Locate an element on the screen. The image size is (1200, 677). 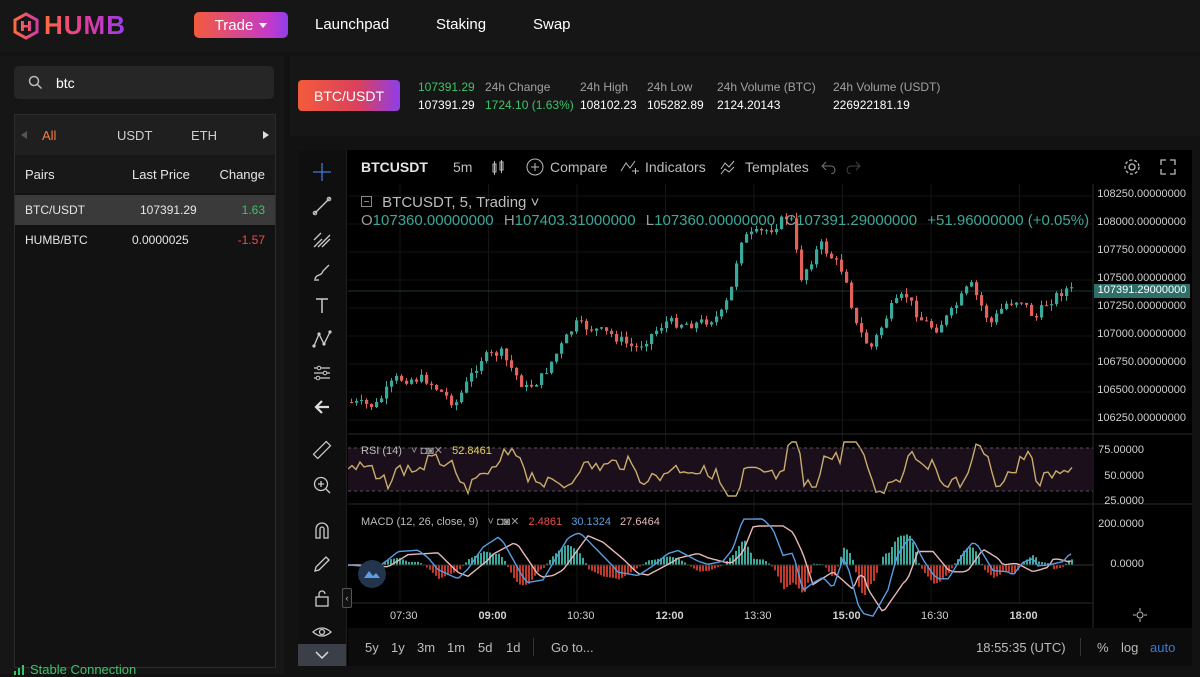
eye-icon is located at coordinates (322, 632).